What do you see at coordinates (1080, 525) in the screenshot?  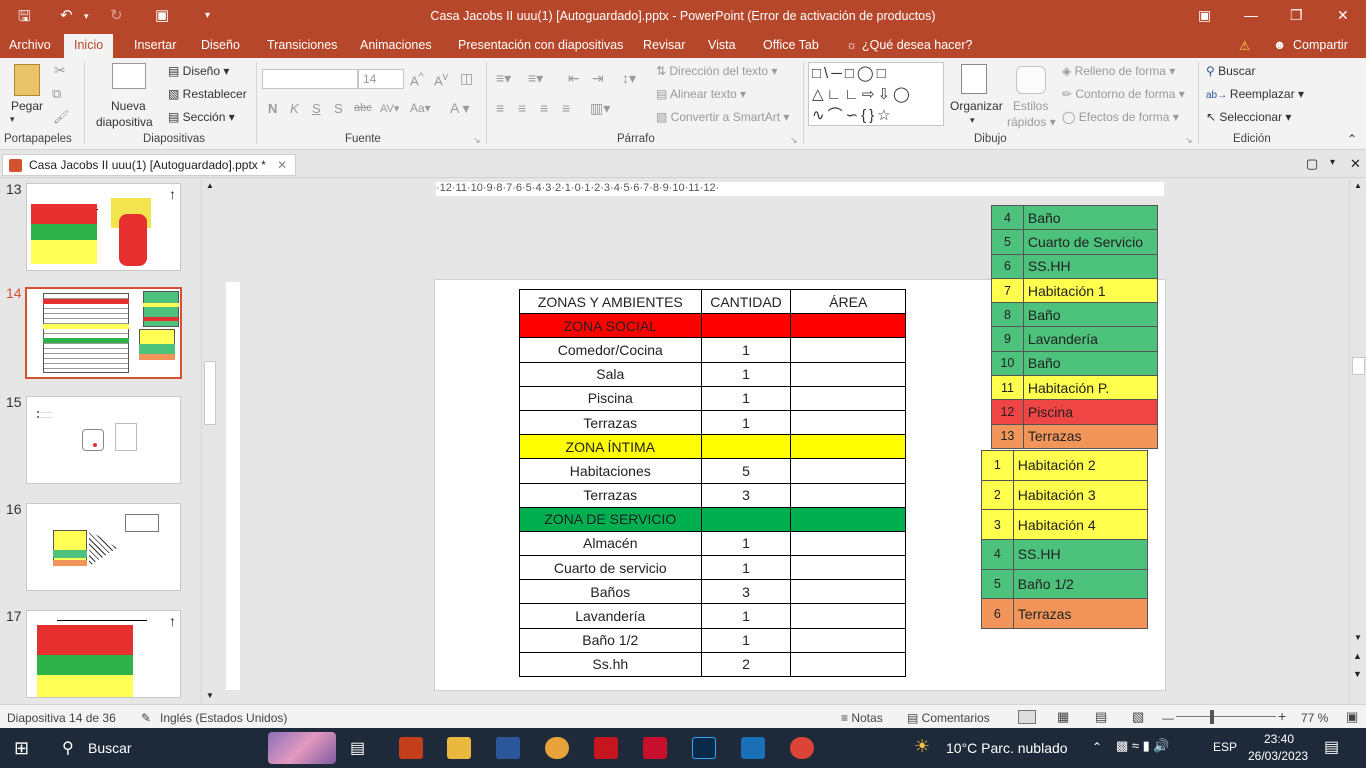 I see `item-name: Habitación 4` at bounding box center [1080, 525].